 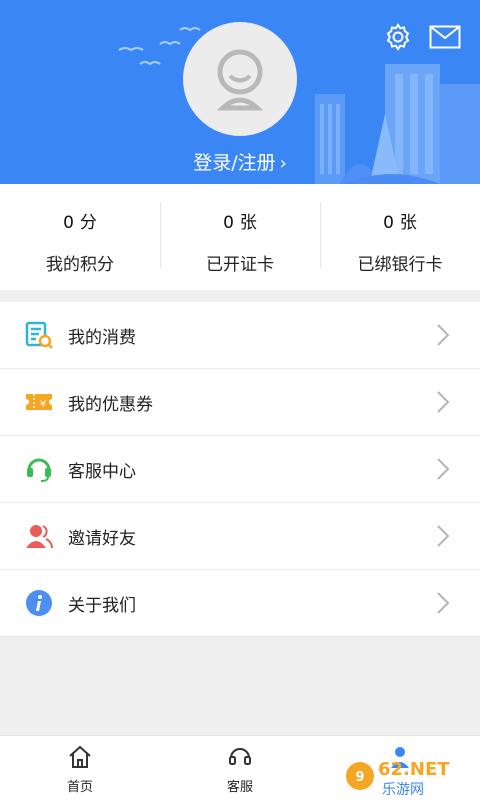 What do you see at coordinates (234, 163) in the screenshot?
I see `login-register-text: 登录/注册` at bounding box center [234, 163].